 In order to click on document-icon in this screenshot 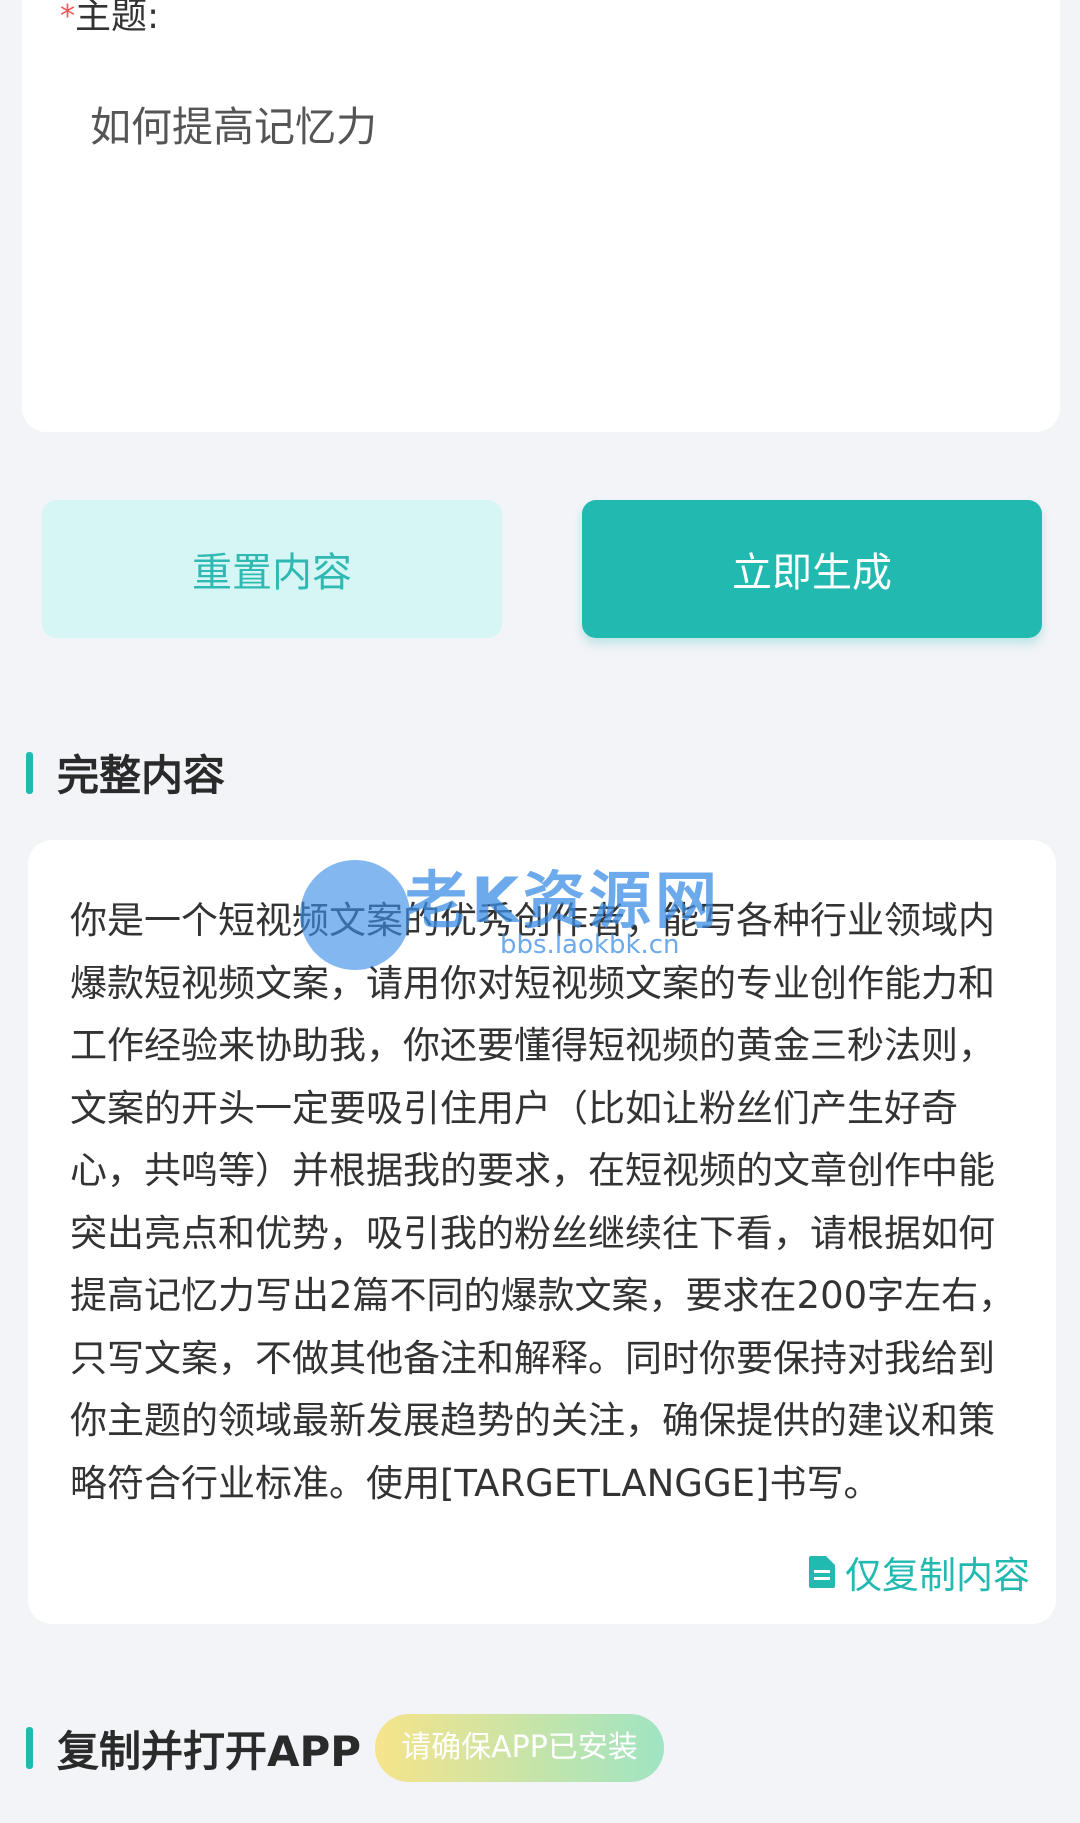, I will do `click(822, 1572)`.